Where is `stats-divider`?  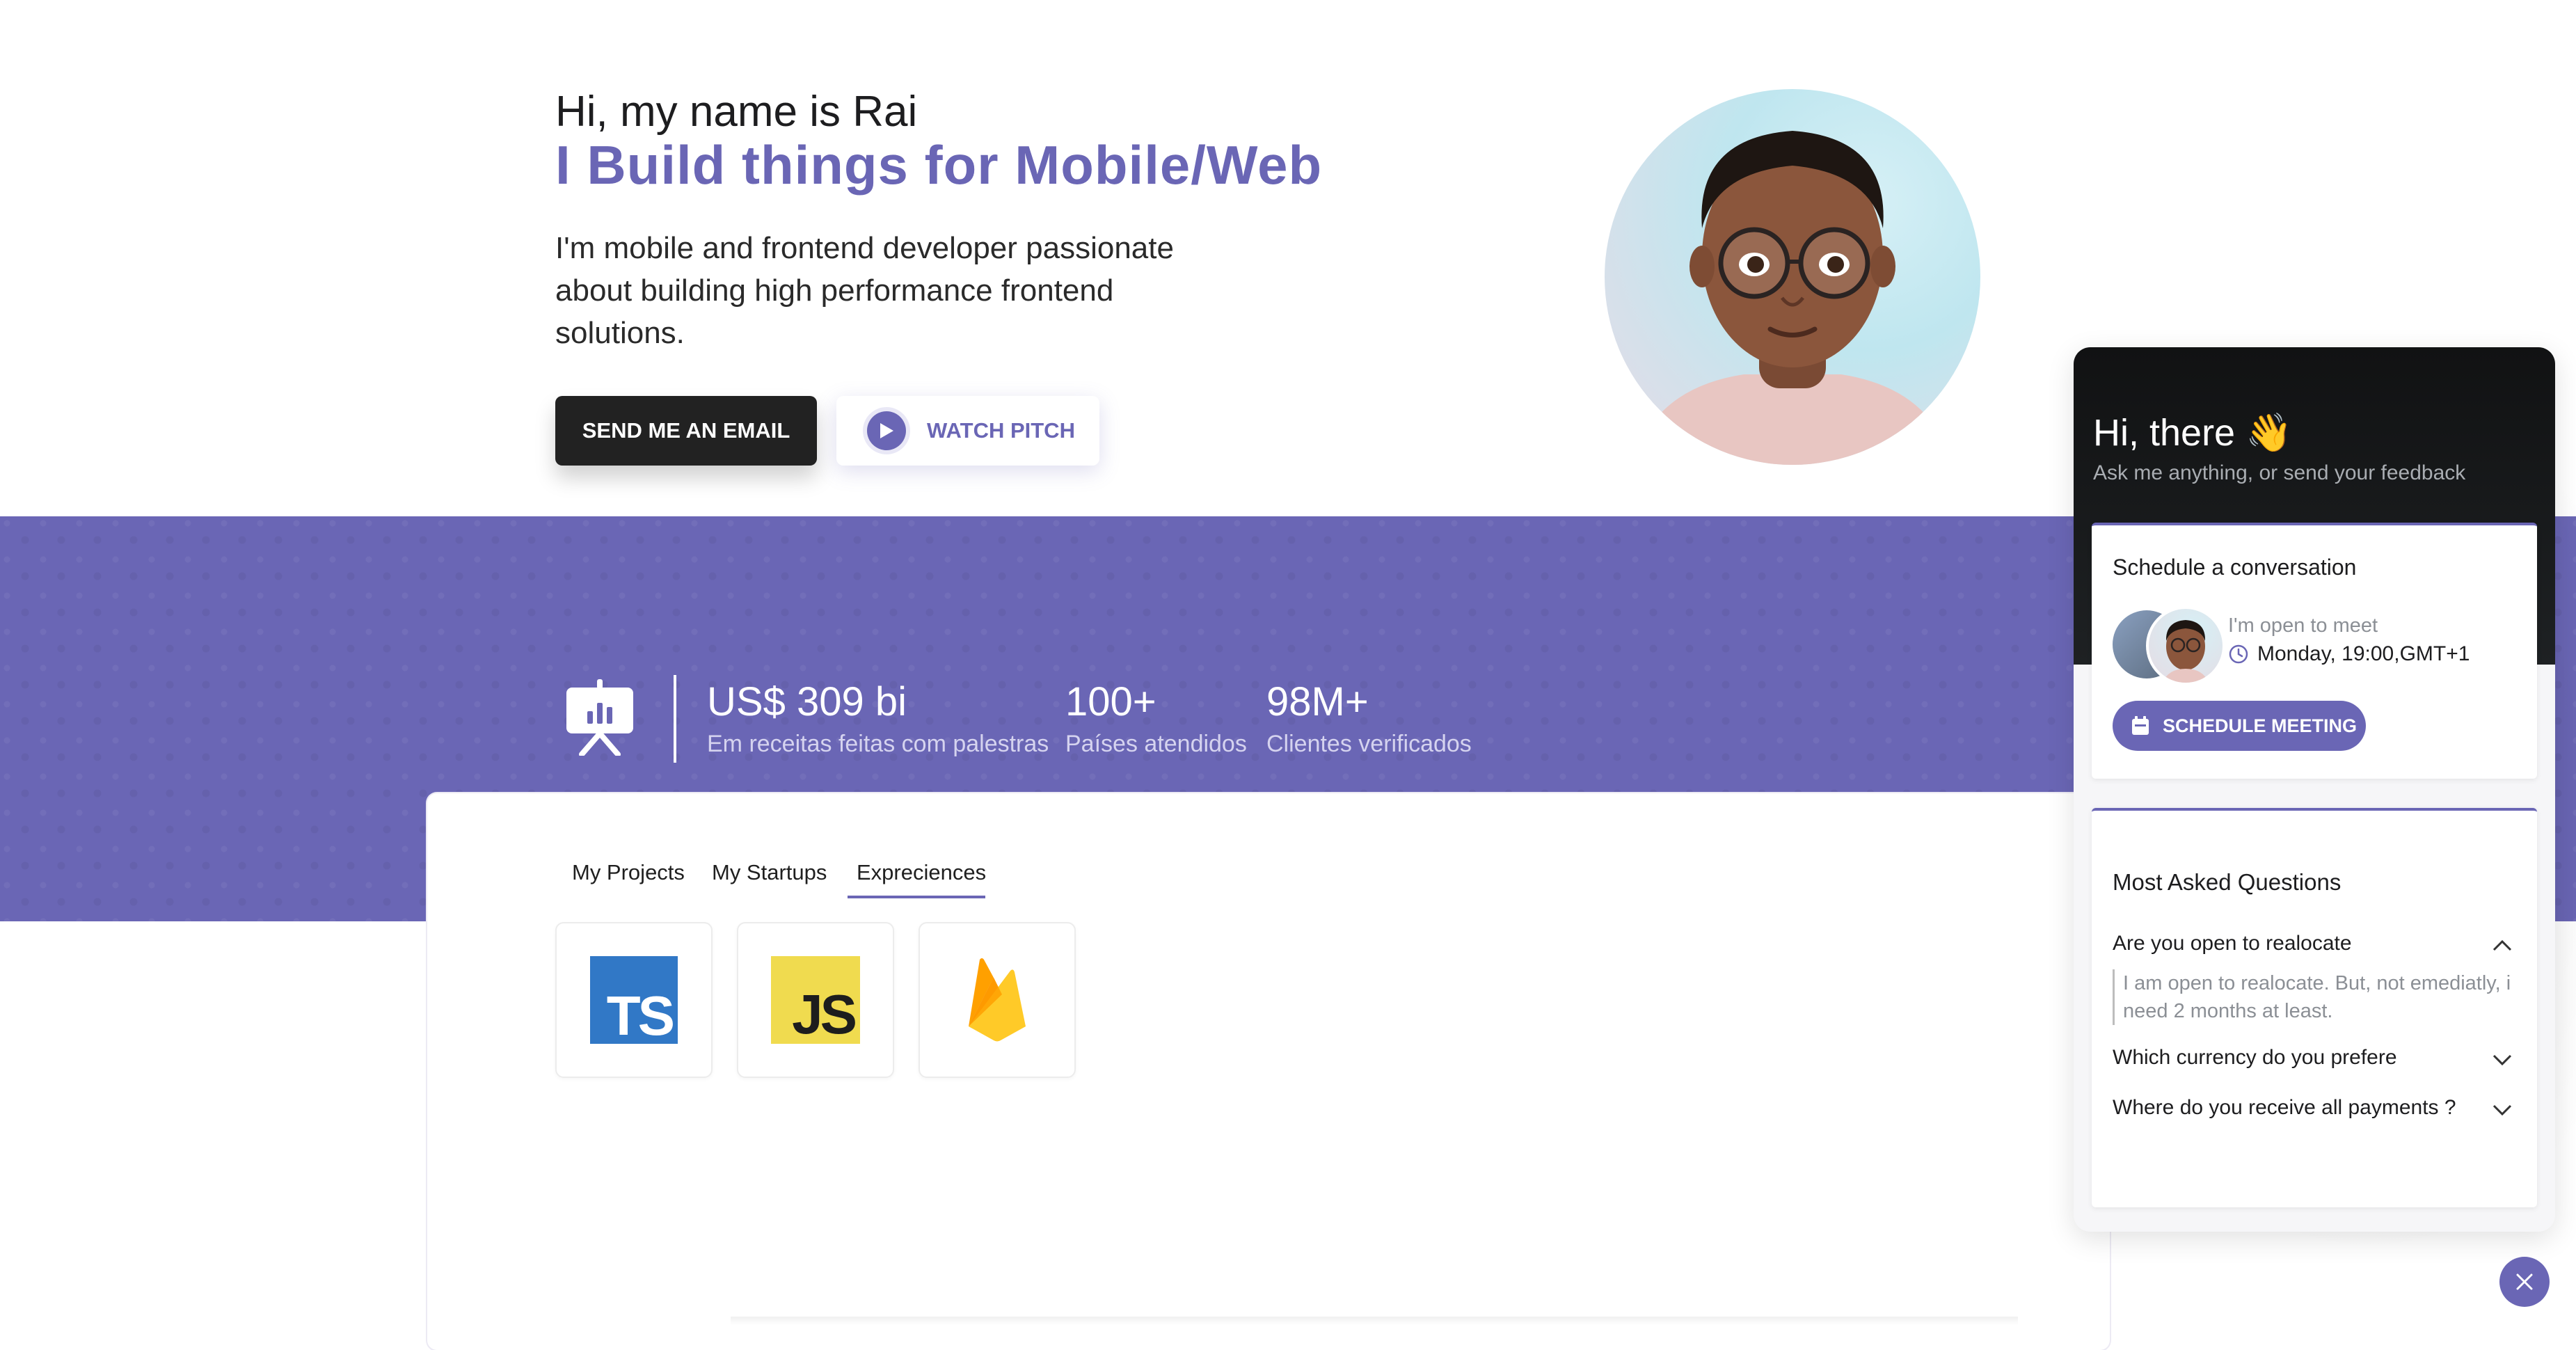
stats-divider is located at coordinates (675, 719).